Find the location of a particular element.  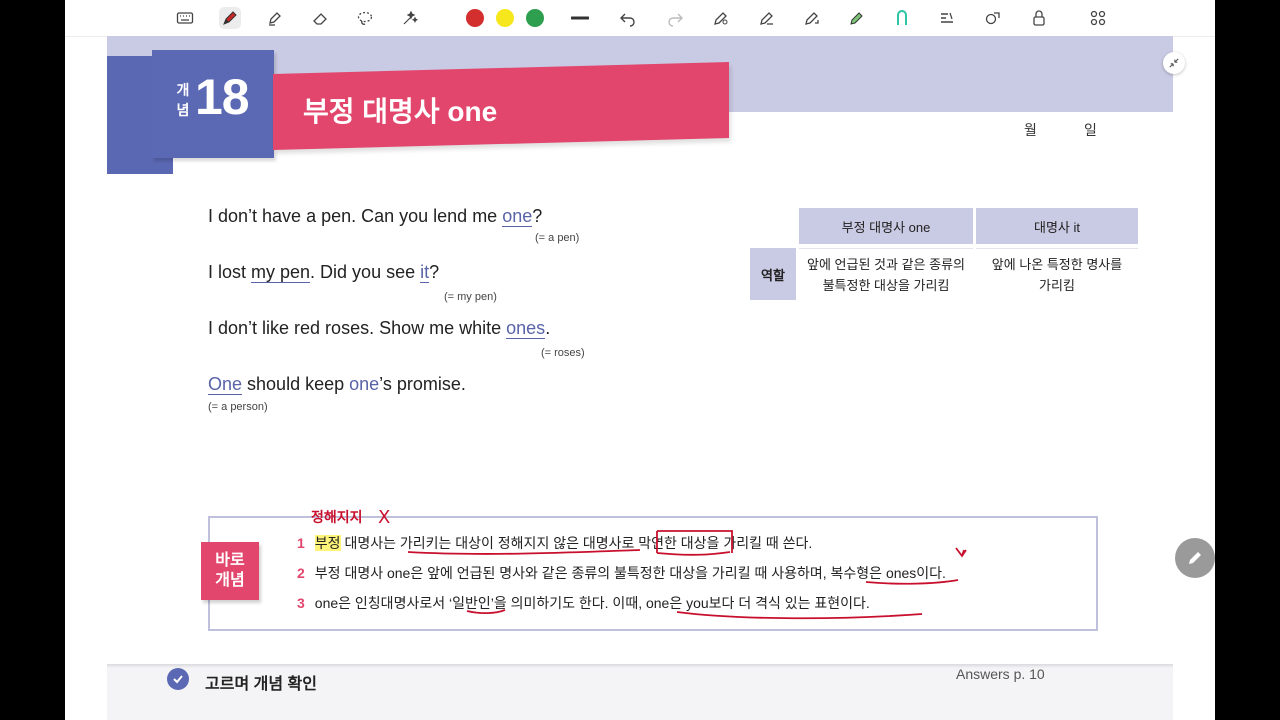

month-label: 월 is located at coordinates (1030, 130).